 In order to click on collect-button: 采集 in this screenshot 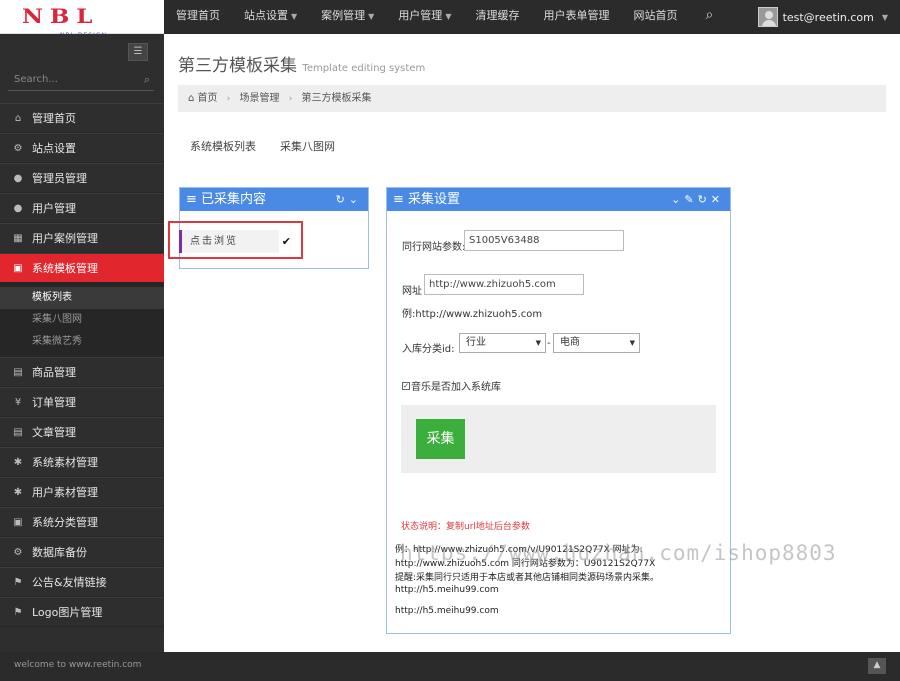, I will do `click(440, 439)`.